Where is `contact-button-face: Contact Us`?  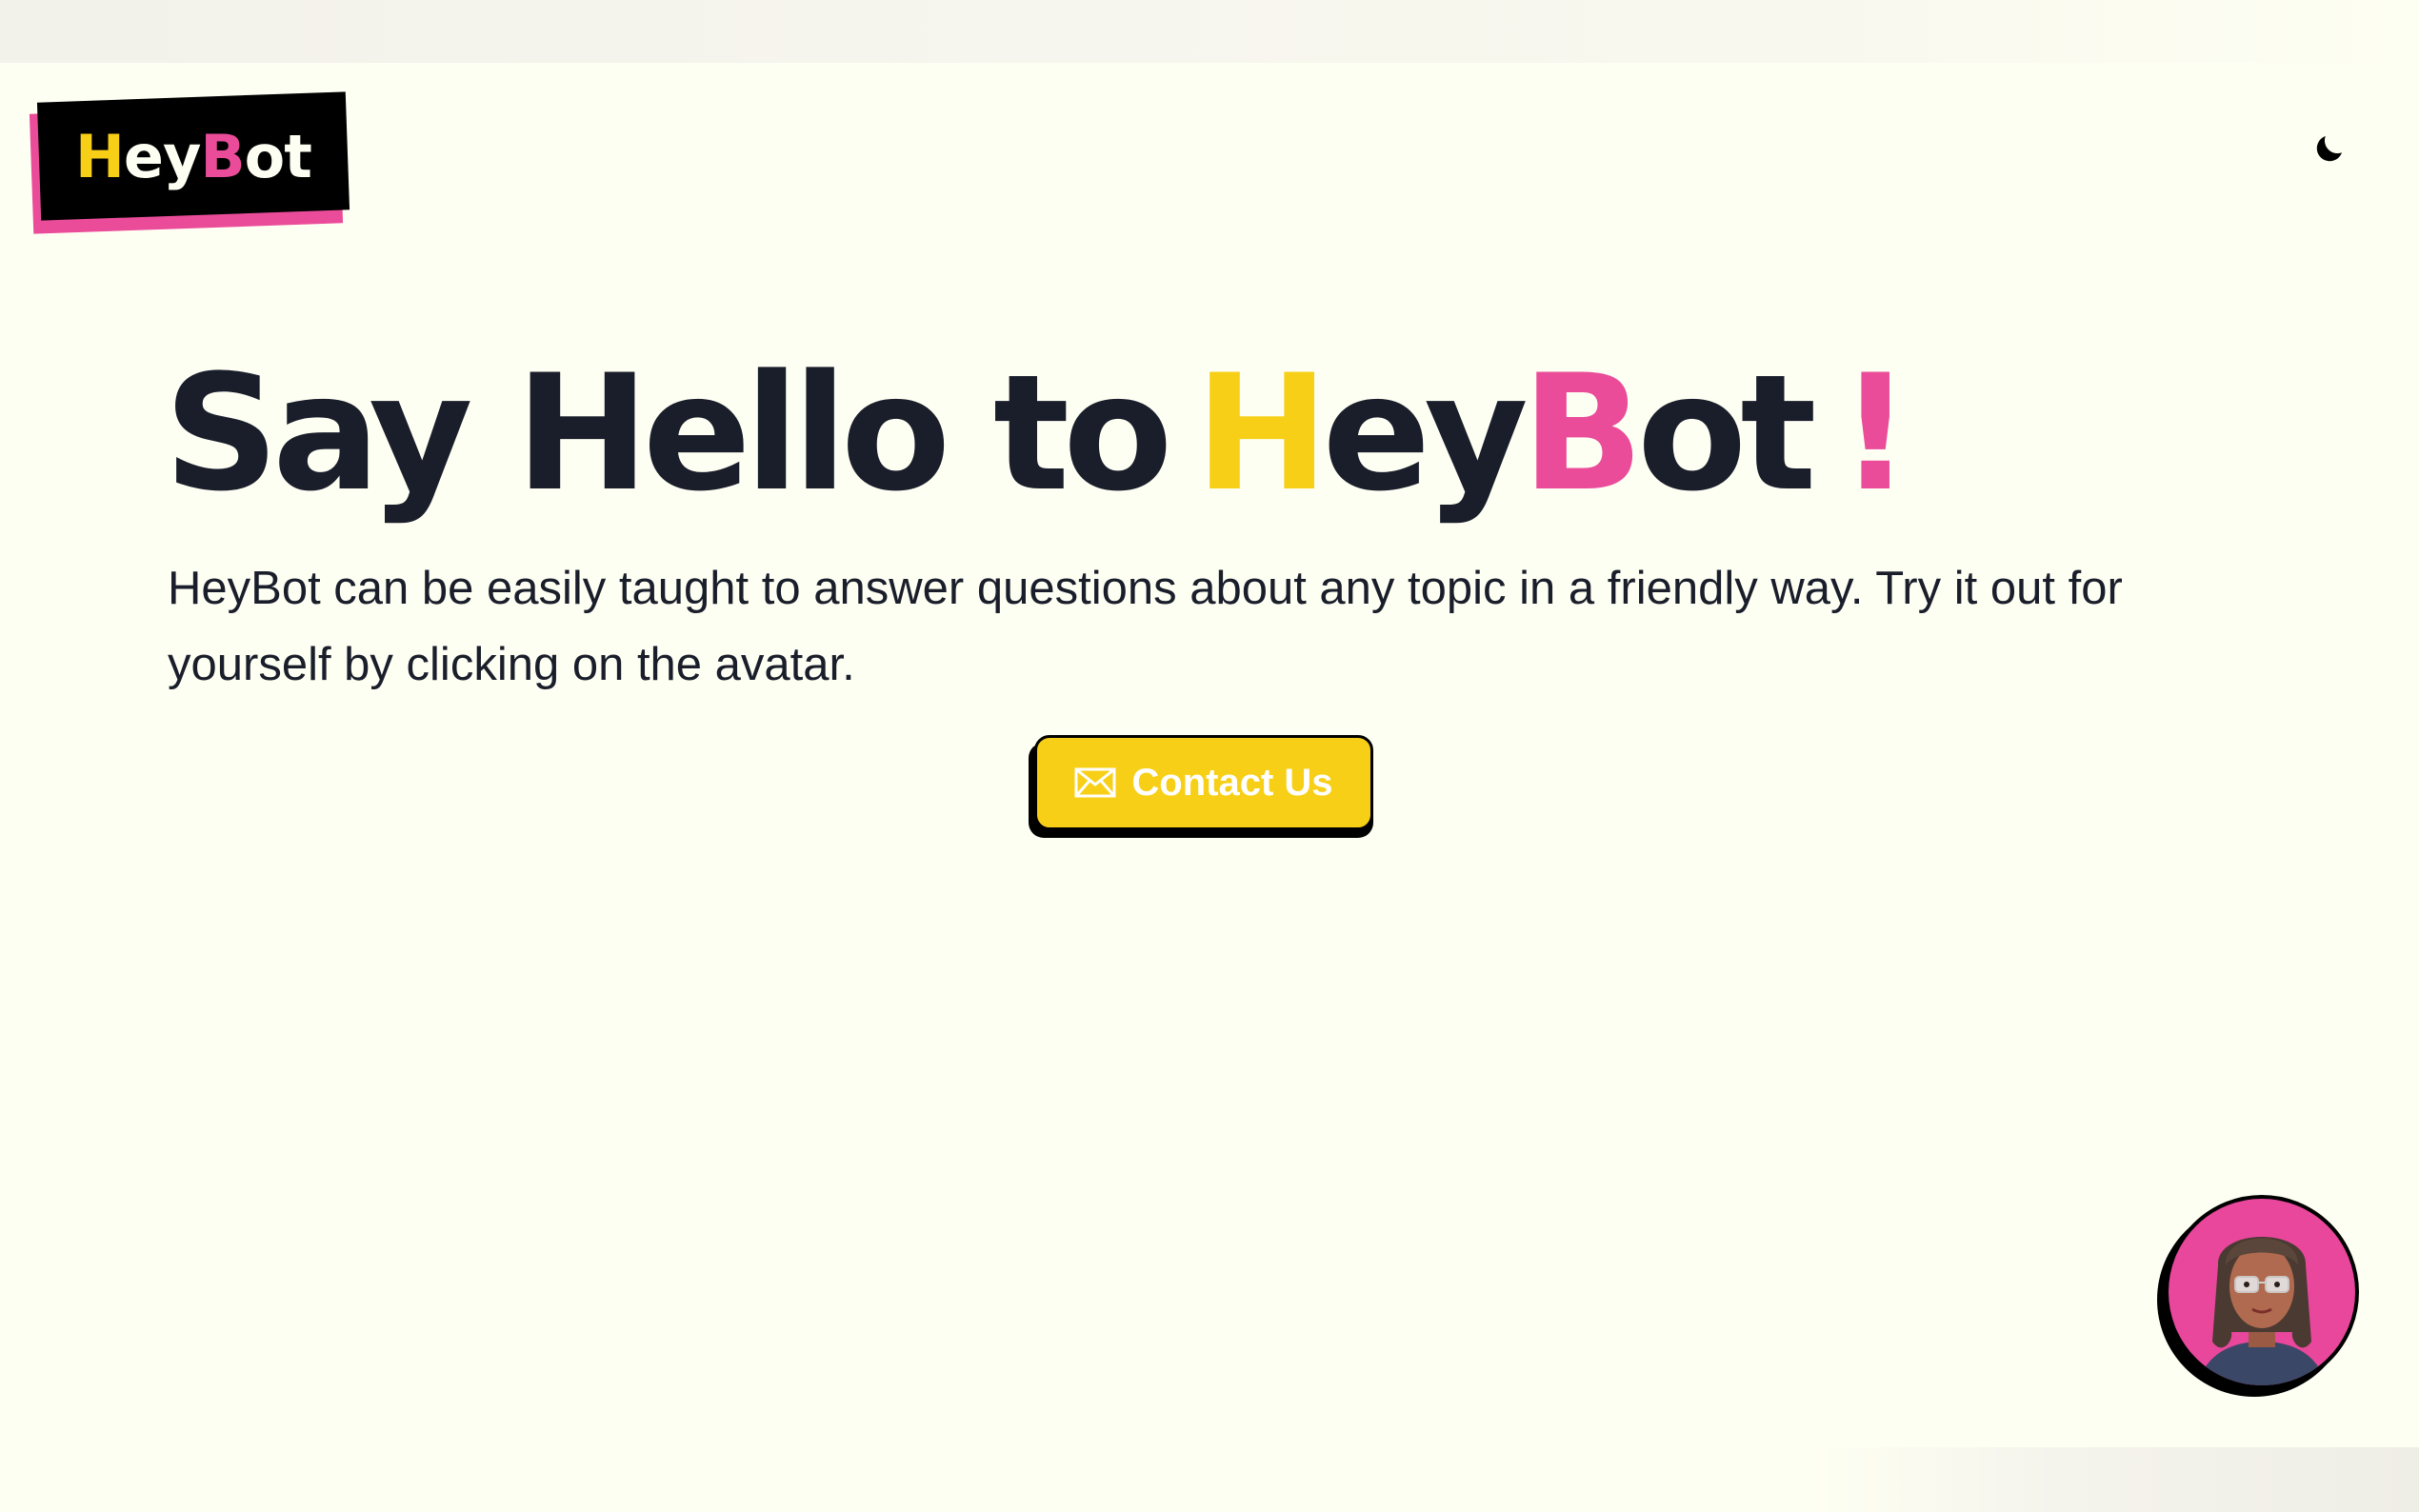
contact-button-face: Contact Us is located at coordinates (1203, 782).